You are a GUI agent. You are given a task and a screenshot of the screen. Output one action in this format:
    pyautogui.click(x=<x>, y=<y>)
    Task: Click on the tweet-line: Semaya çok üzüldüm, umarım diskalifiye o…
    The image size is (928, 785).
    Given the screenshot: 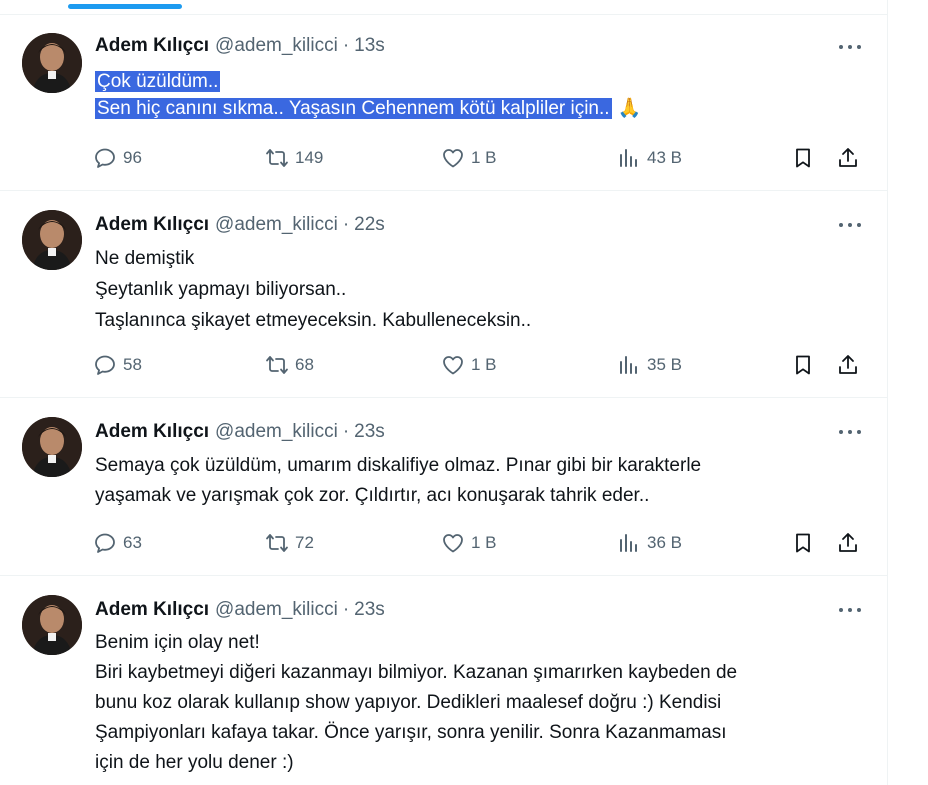 What is the action you would take?
    pyautogui.click(x=398, y=465)
    